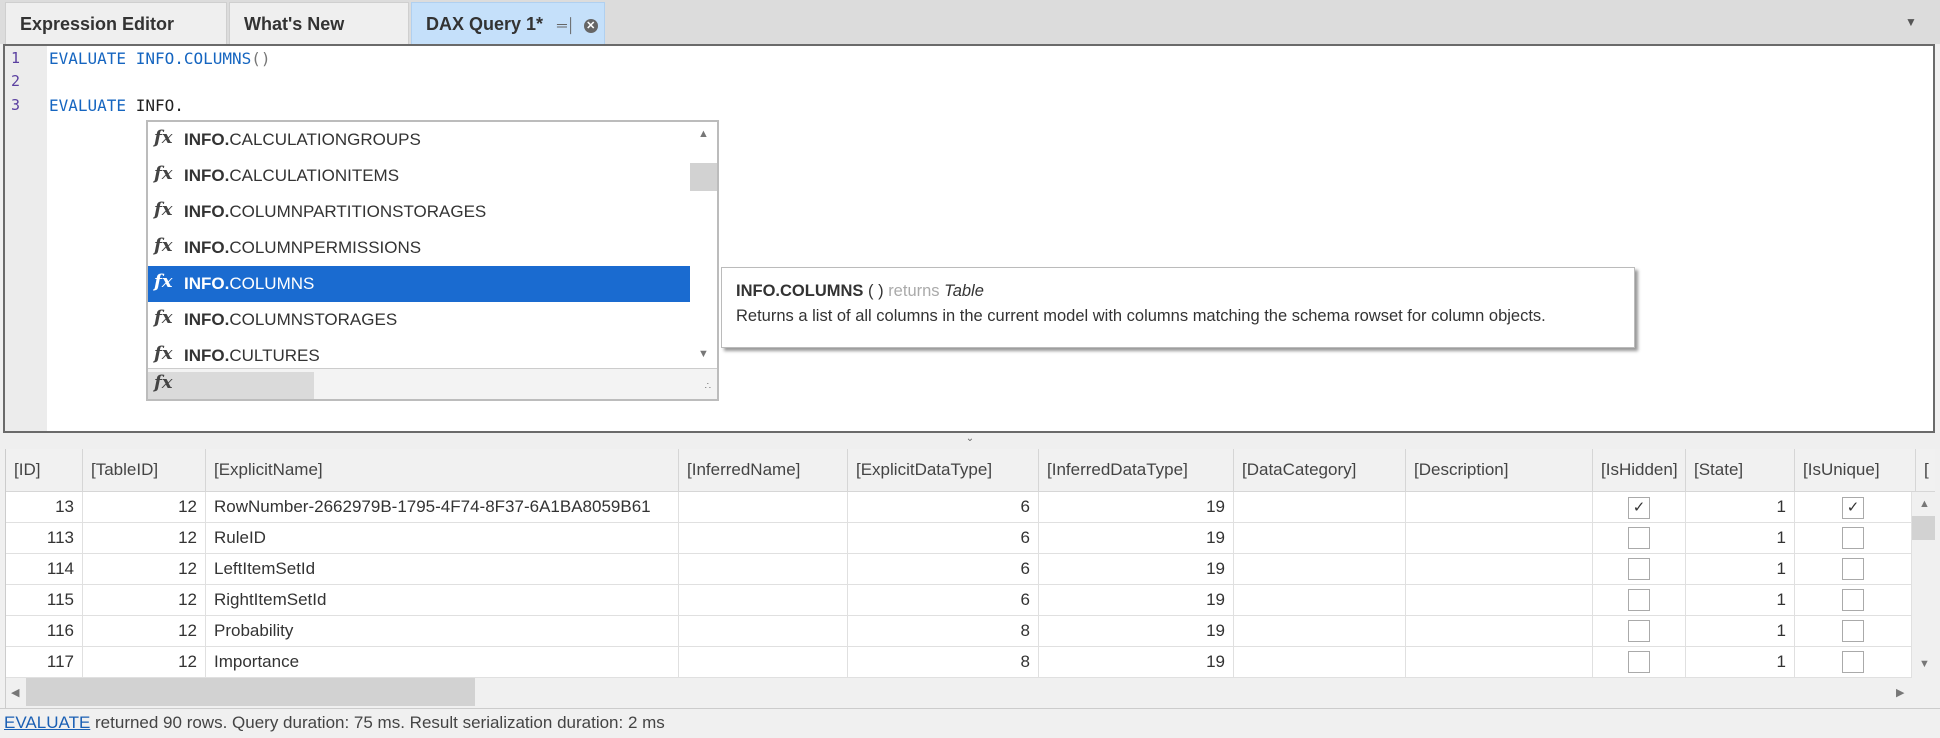  I want to click on autocomplete-item: fx INFO.COLUMNSTORAGES, so click(419, 320).